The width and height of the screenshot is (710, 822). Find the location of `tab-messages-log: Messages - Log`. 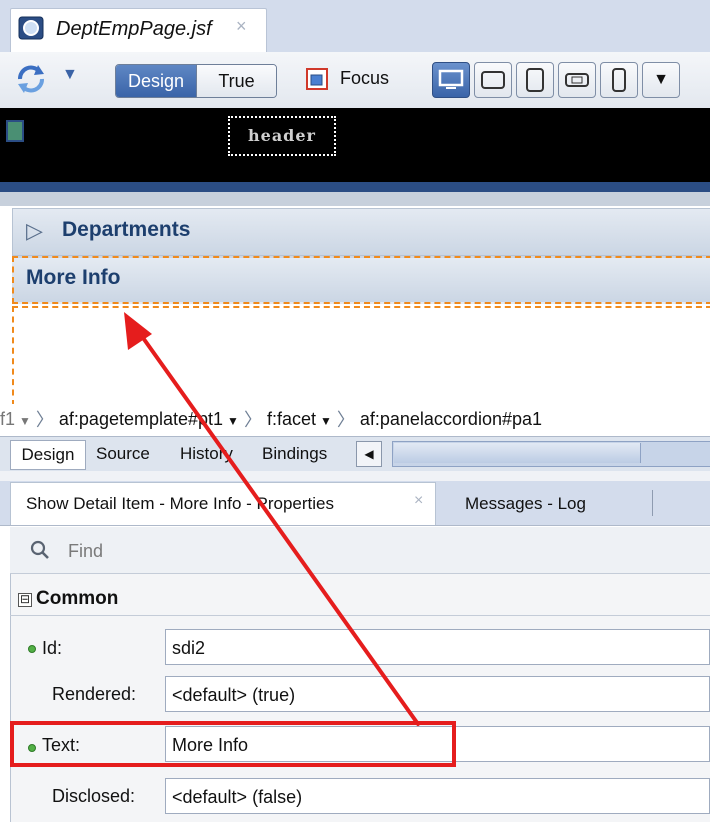

tab-messages-log: Messages - Log is located at coordinates (525, 504).